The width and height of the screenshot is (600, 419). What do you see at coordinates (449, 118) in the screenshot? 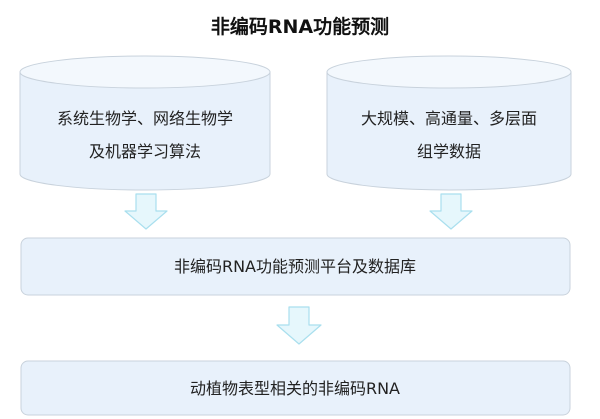
I see `input-right-line1: 大规模、高通量、多层面` at bounding box center [449, 118].